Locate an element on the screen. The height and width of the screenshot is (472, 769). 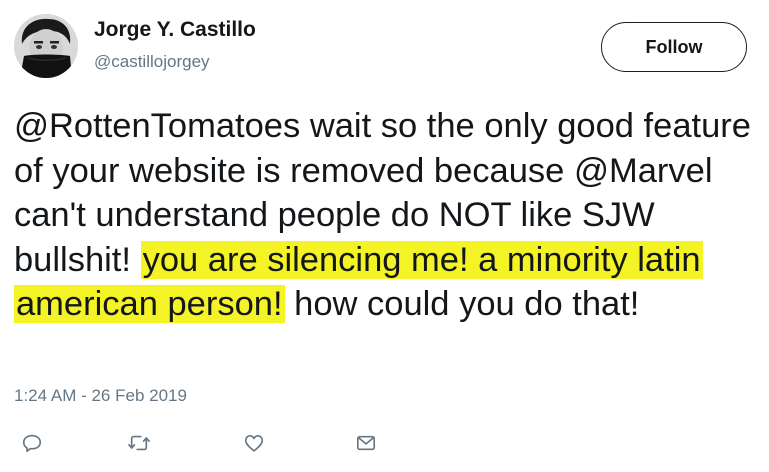
message-icon is located at coordinates (366, 443).